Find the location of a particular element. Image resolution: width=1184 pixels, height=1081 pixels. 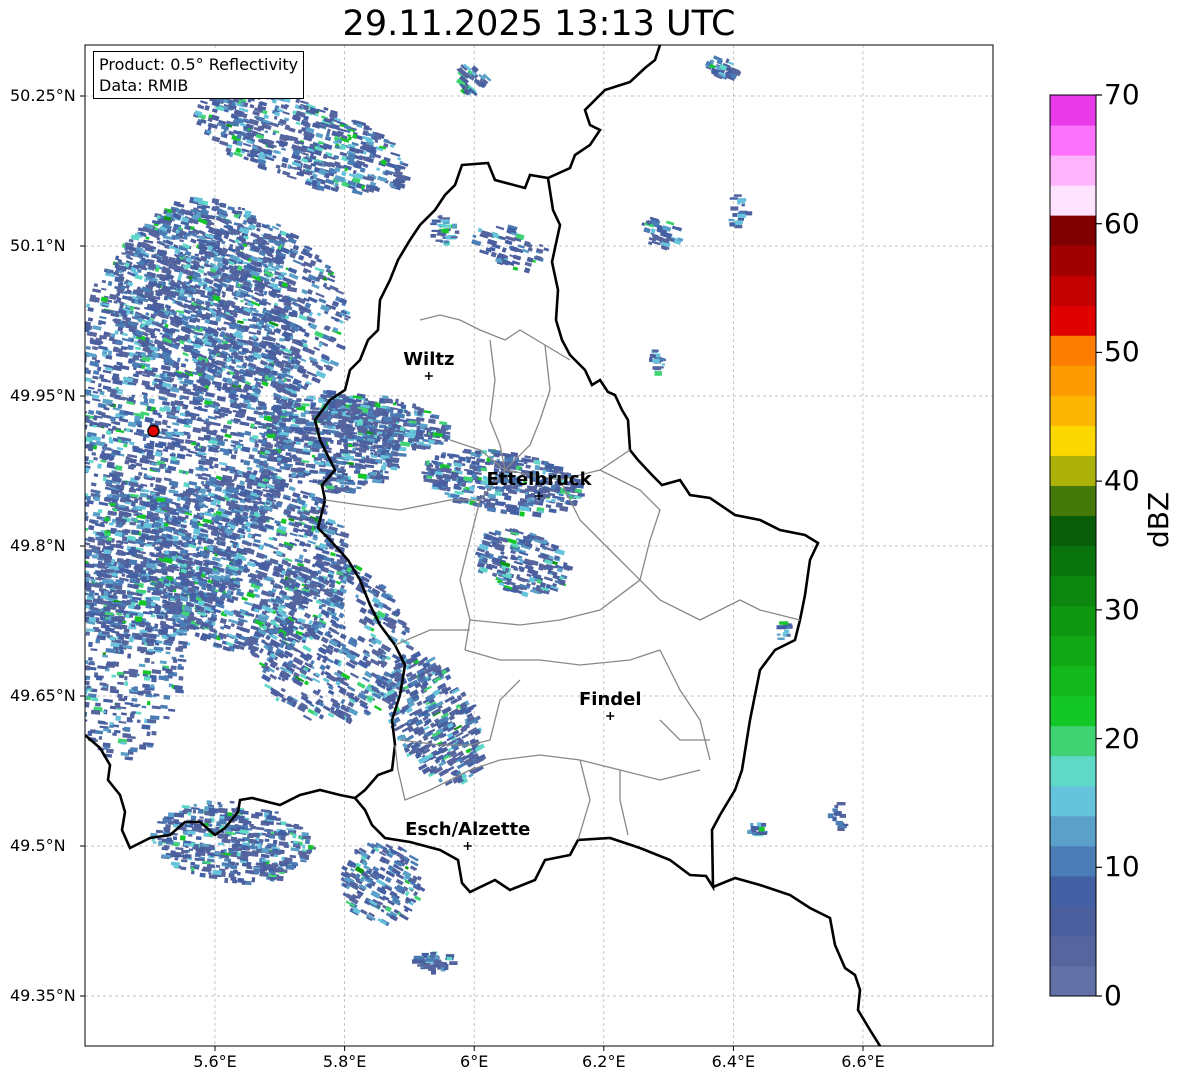

colorbar-tick-label: 30 is located at coordinates (1122, 609).